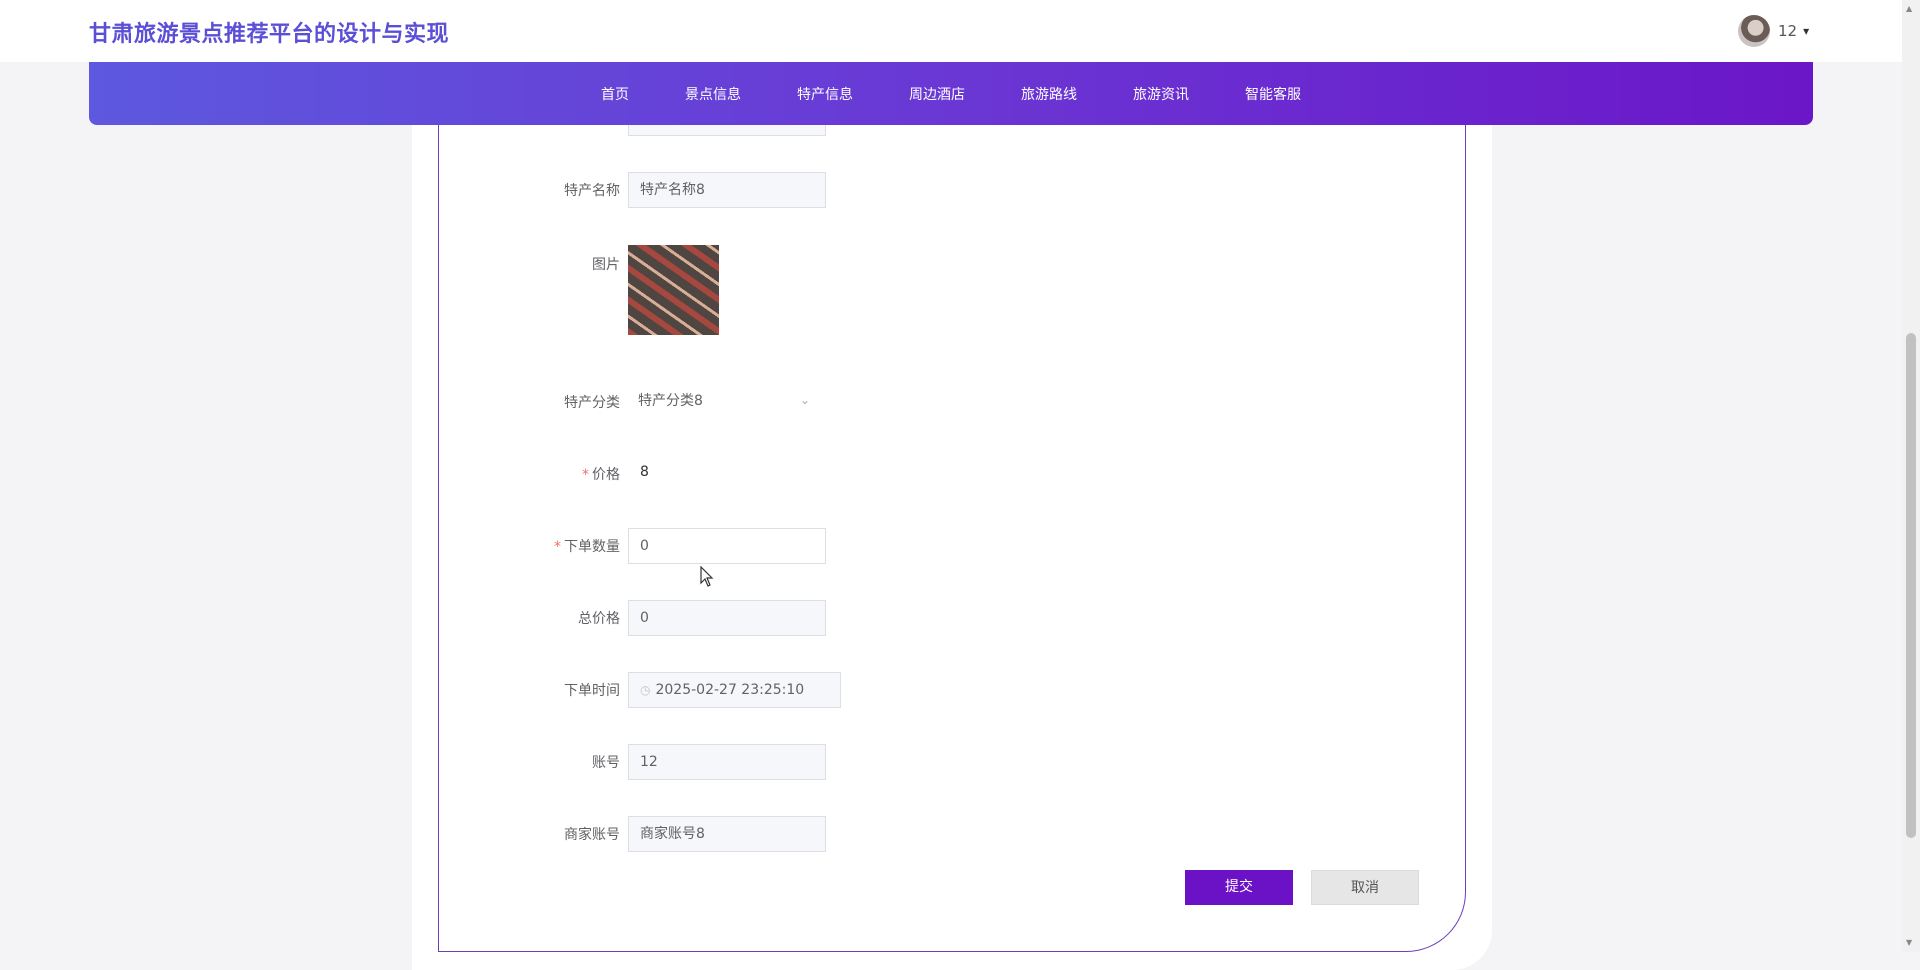 This screenshot has width=1920, height=970. I want to click on order-time-input: ◷ 2025-02-27 23:25:10, so click(734, 690).